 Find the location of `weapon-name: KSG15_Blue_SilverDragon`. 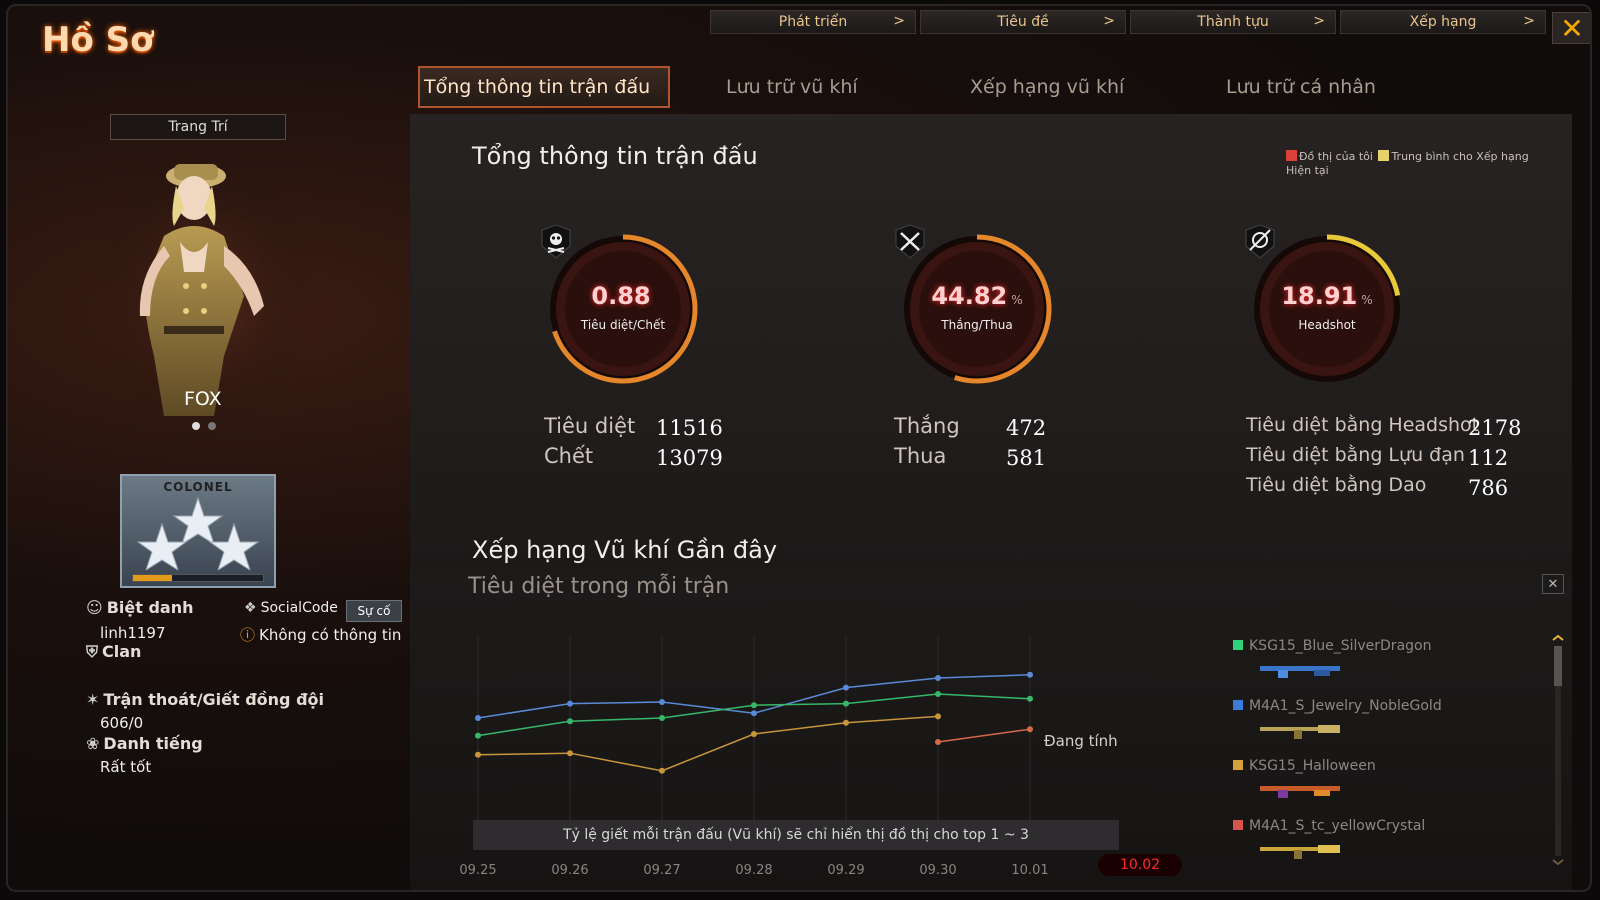

weapon-name: KSG15_Blue_SilverDragon is located at coordinates (1340, 646).